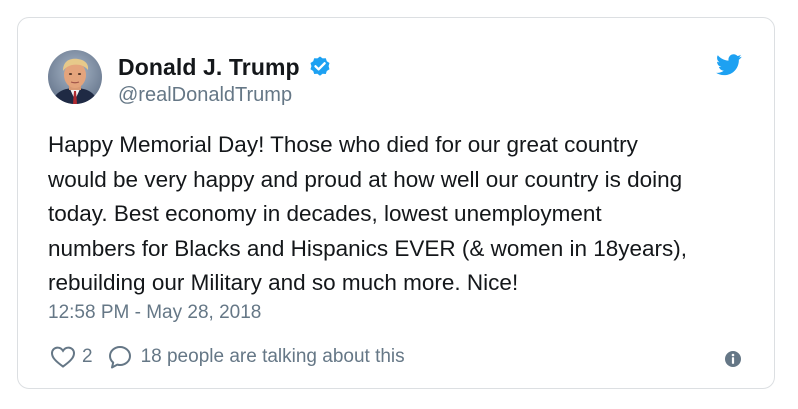 This screenshot has width=798, height=409. I want to click on like-count: 2, so click(87, 356).